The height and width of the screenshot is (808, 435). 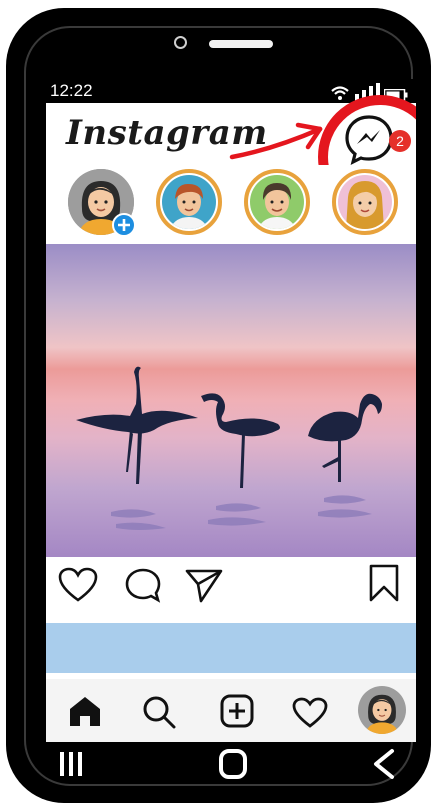 I want to click on story-girl, so click(x=365, y=202).